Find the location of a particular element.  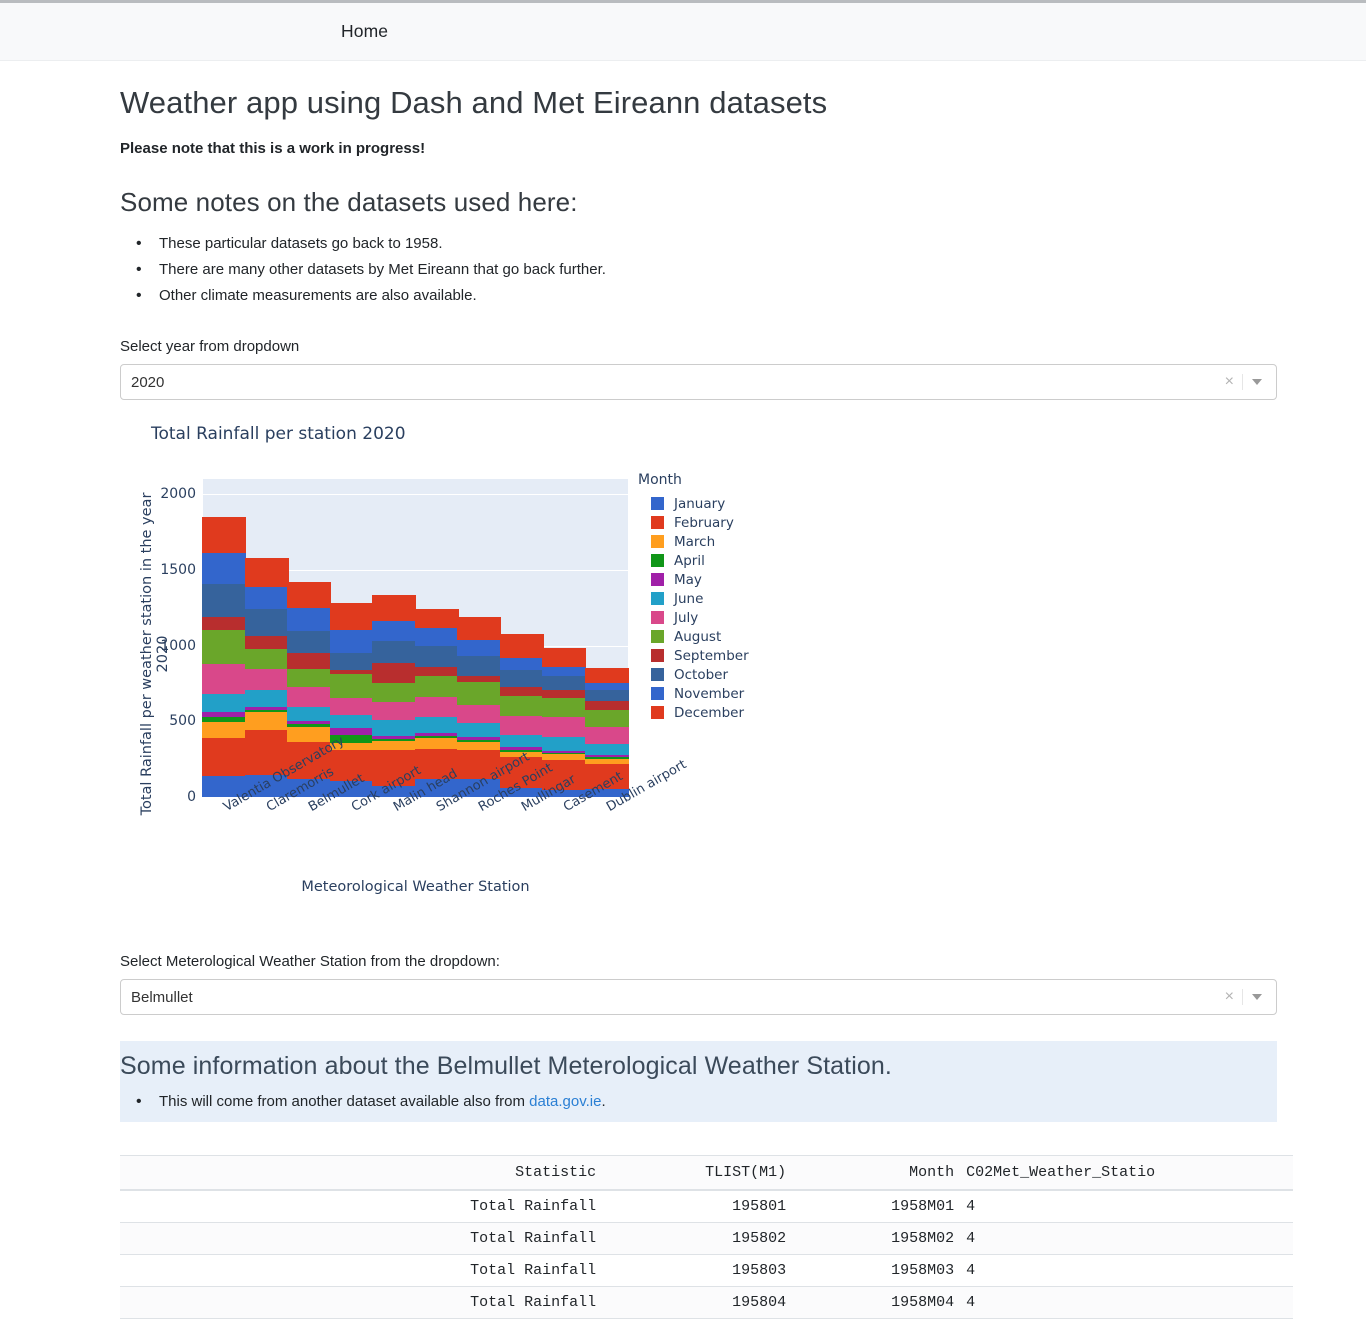

legend-item-november: November is located at coordinates (693, 693).